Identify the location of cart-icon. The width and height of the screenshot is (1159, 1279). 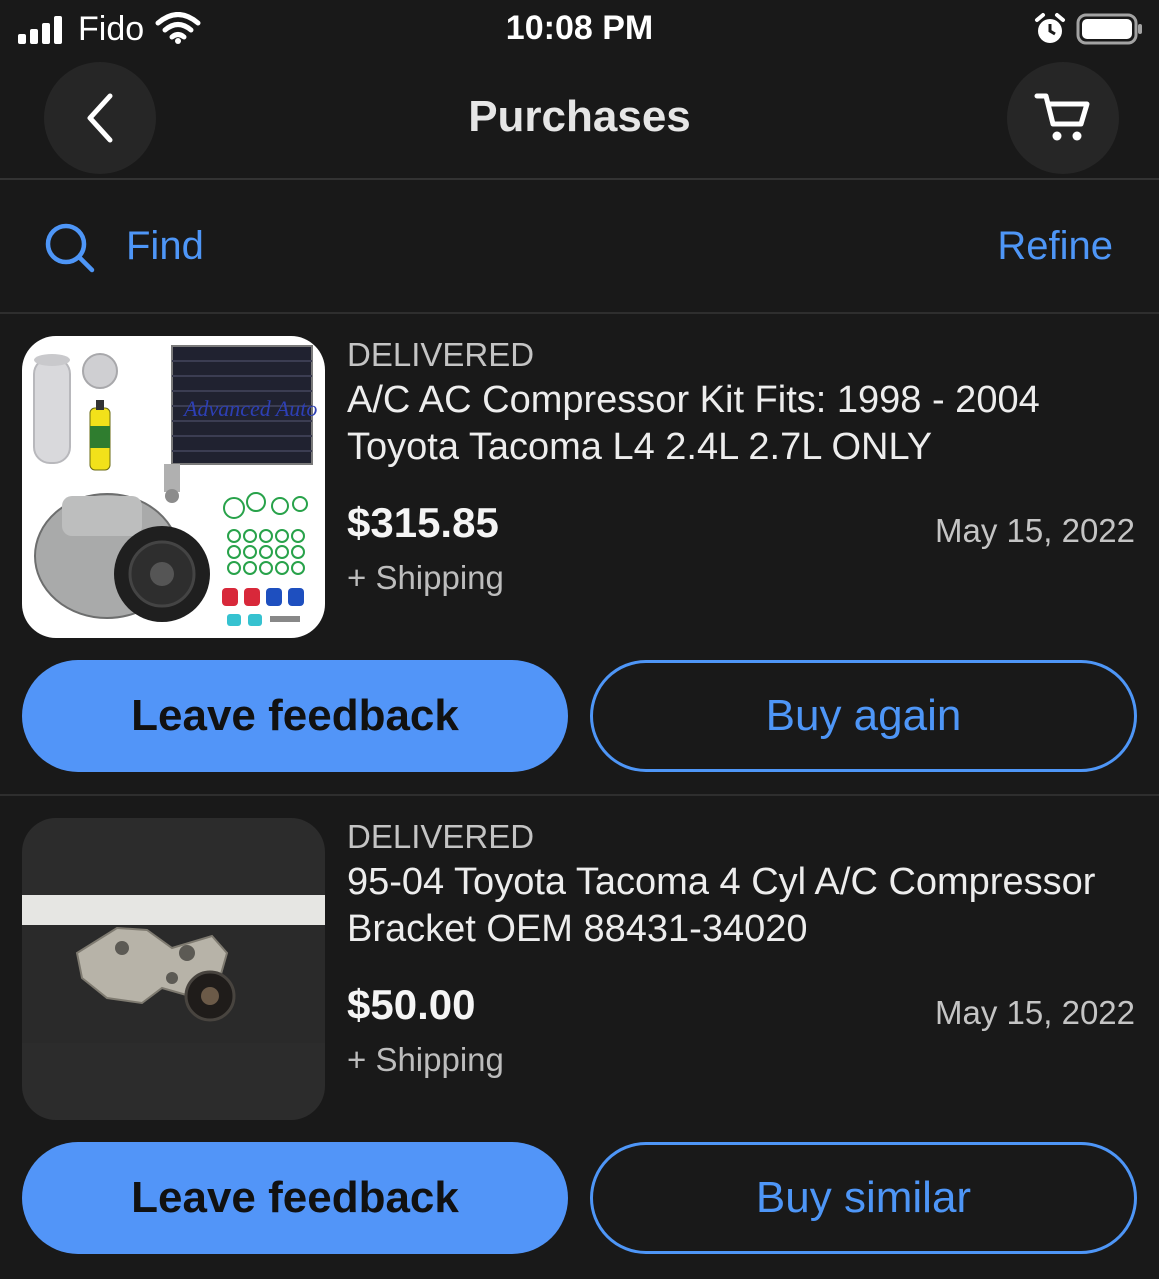
(1062, 117).